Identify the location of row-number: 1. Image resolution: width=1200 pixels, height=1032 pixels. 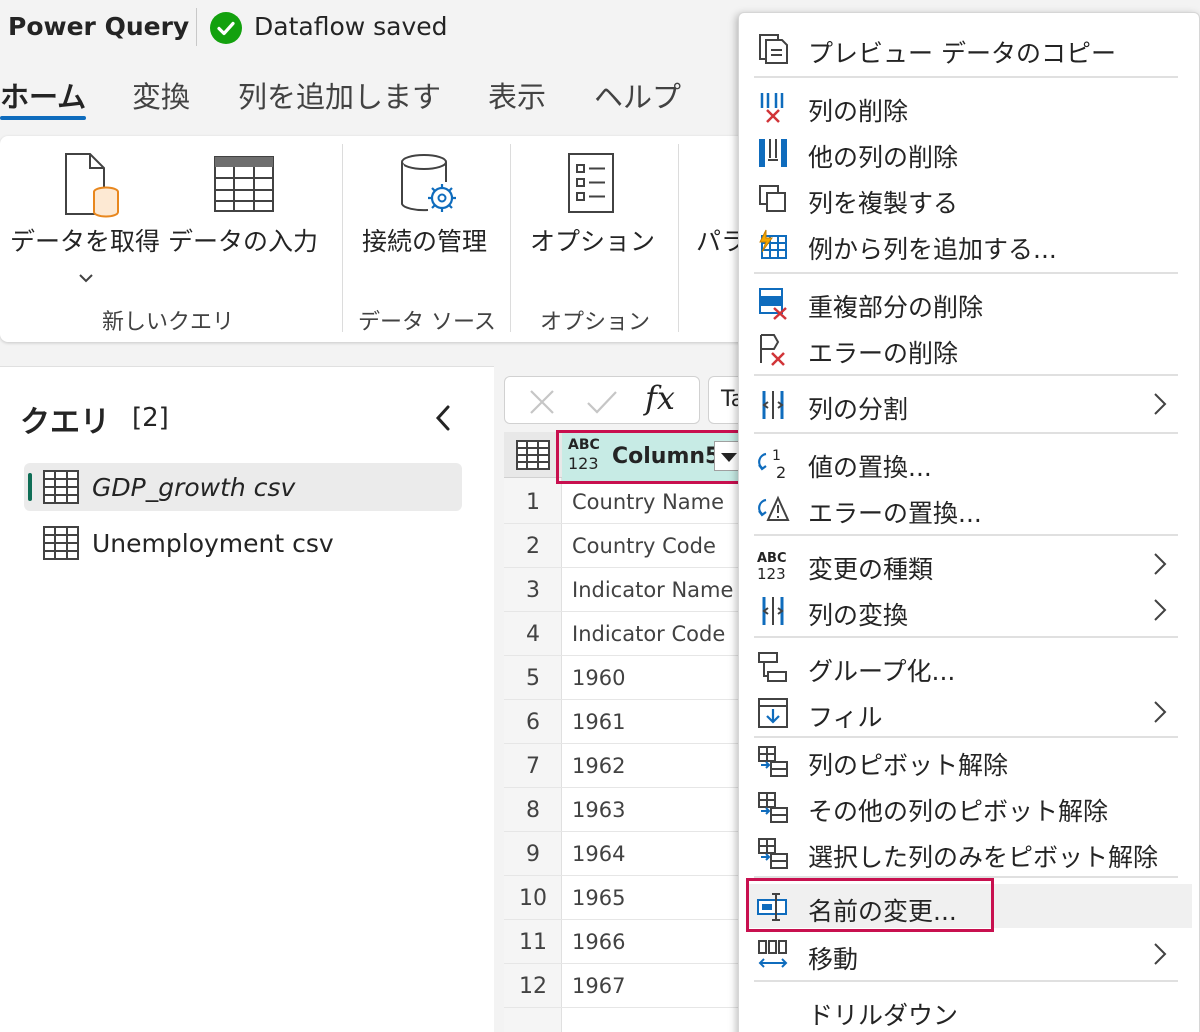
(533, 502).